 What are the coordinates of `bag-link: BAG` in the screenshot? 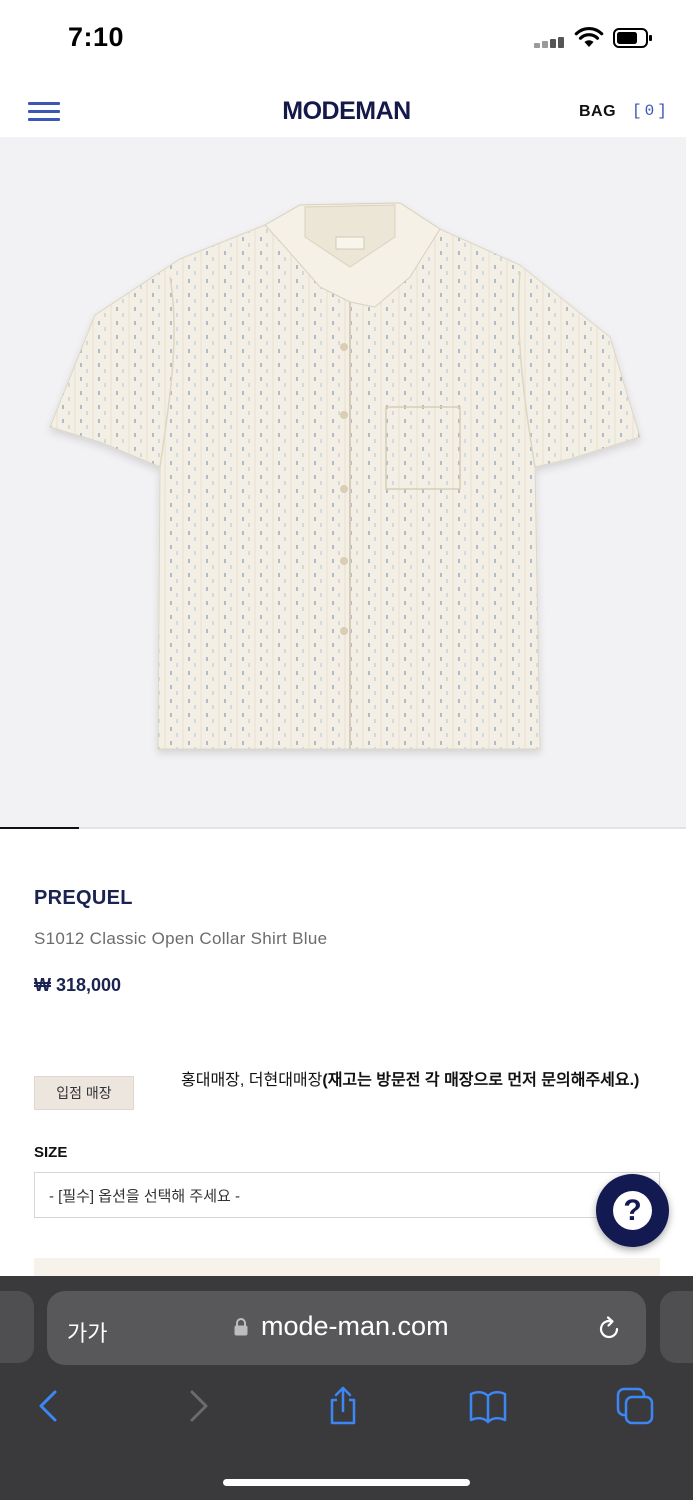 It's located at (597, 112).